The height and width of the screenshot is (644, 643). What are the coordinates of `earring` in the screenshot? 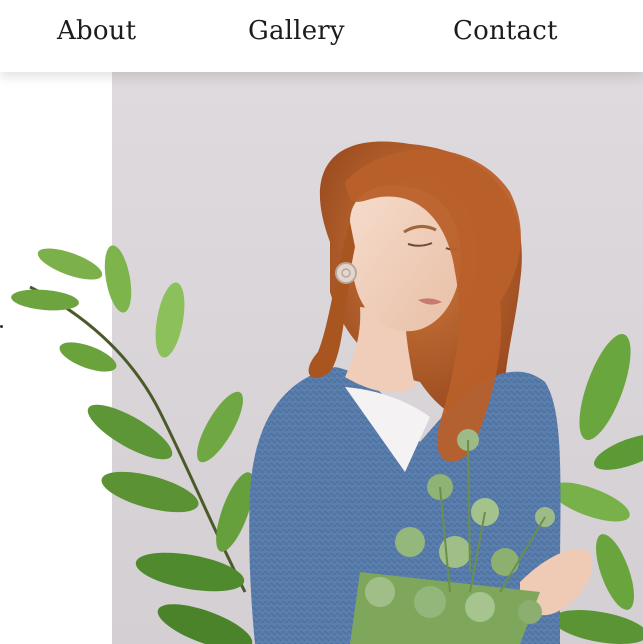 It's located at (346, 273).